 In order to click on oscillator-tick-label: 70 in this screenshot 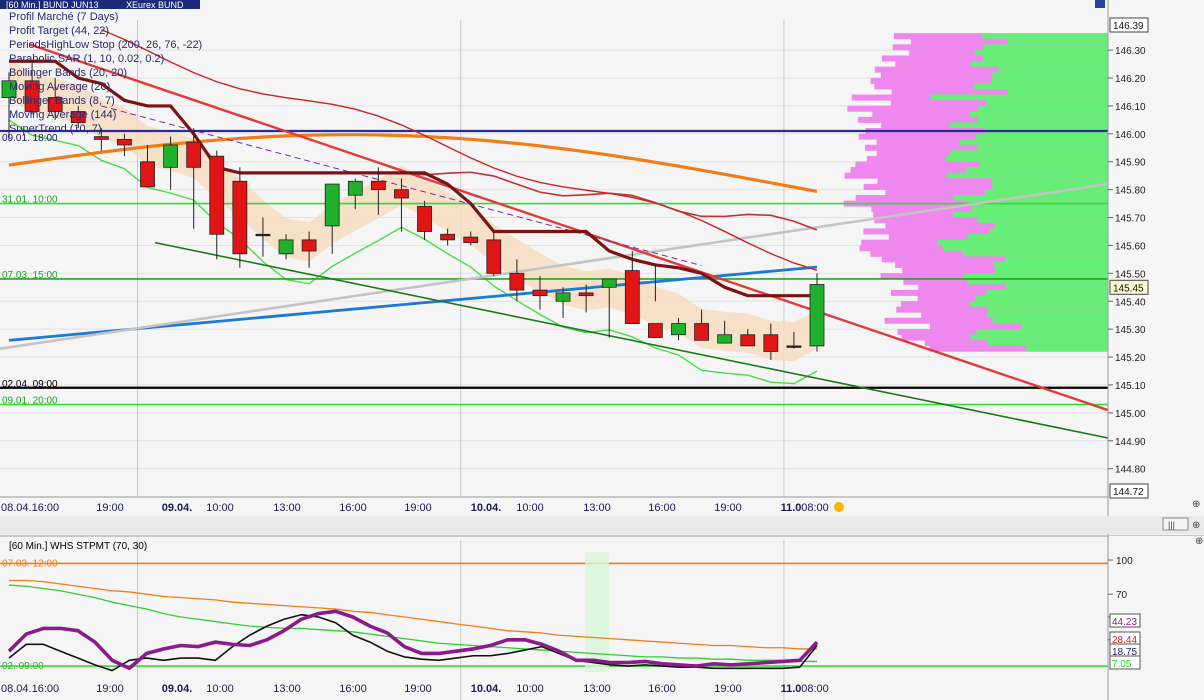, I will do `click(1122, 595)`.